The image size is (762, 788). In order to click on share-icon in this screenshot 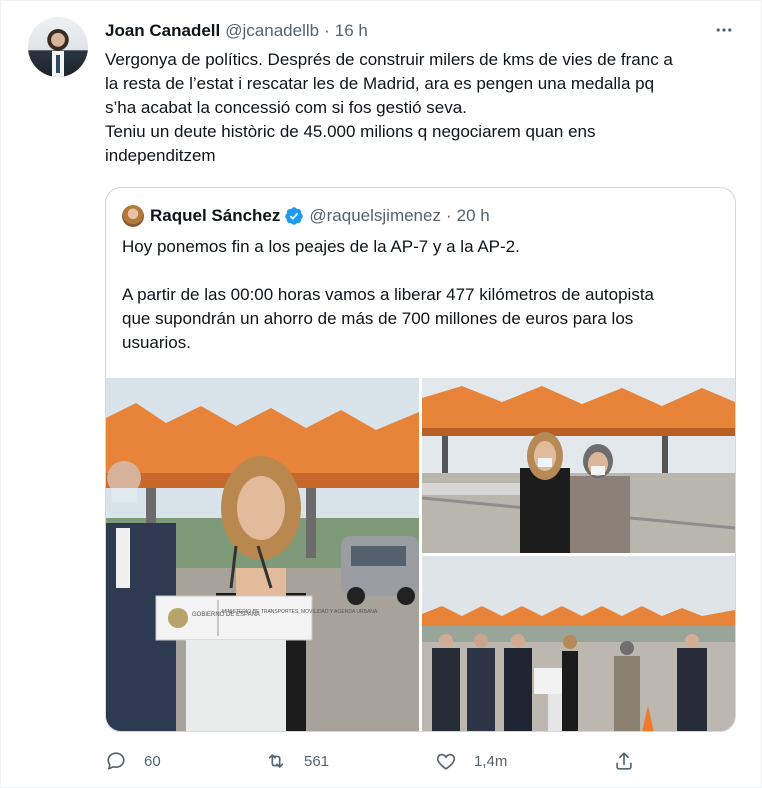, I will do `click(624, 761)`.